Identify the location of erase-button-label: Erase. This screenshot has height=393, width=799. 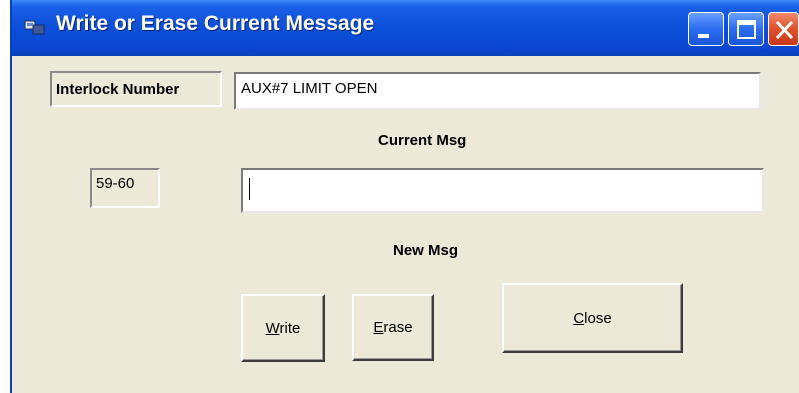
(393, 327).